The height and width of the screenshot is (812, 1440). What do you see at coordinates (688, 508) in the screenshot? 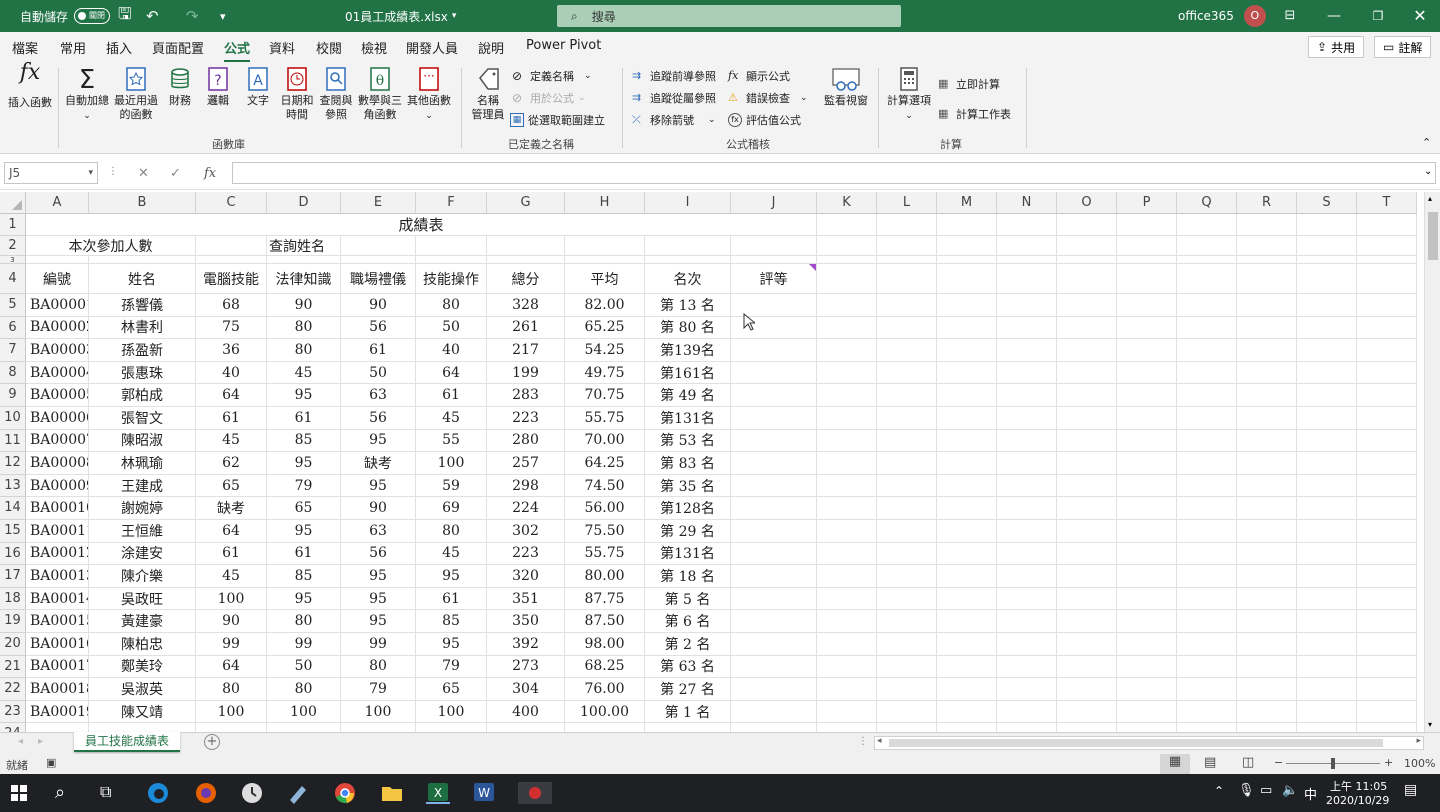
I see `rank-cell: 第128名` at bounding box center [688, 508].